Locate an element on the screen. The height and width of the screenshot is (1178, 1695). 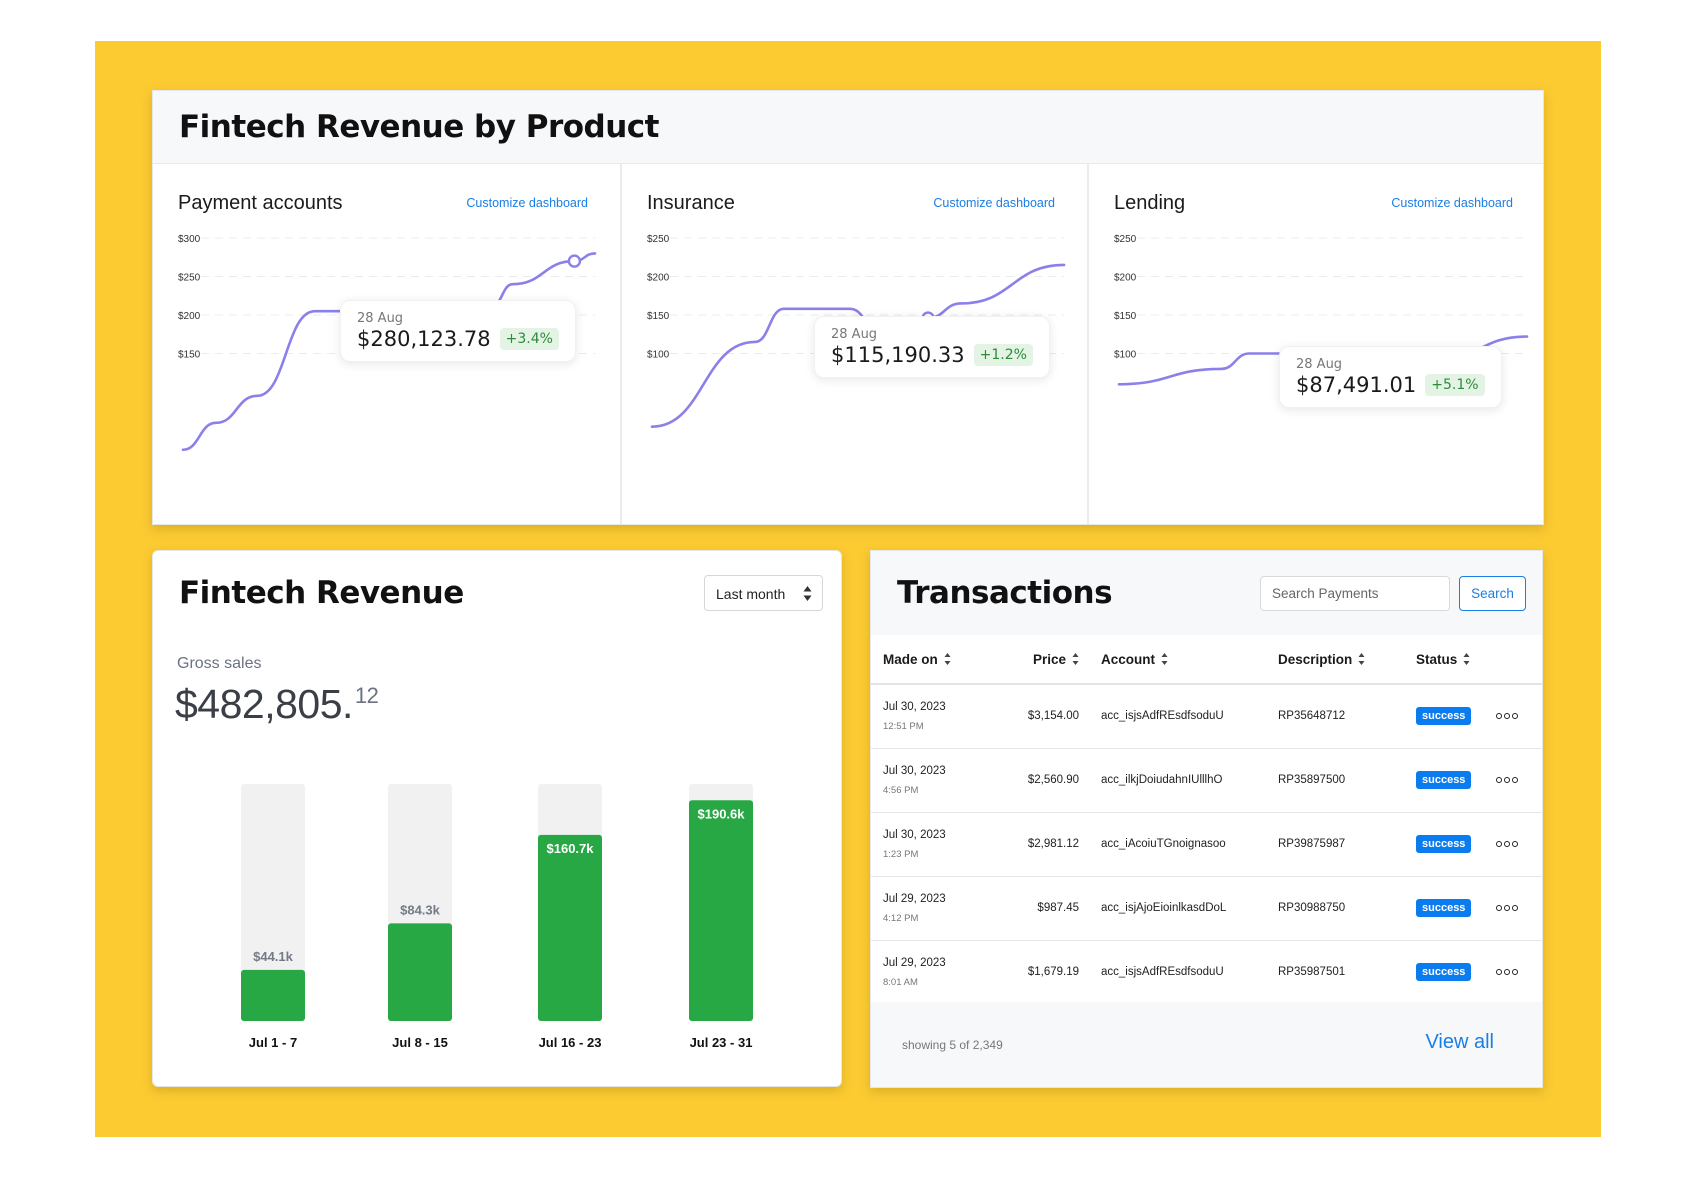
transactions-footer: showing 5 of 2,349 View all is located at coordinates (1206, 1044).